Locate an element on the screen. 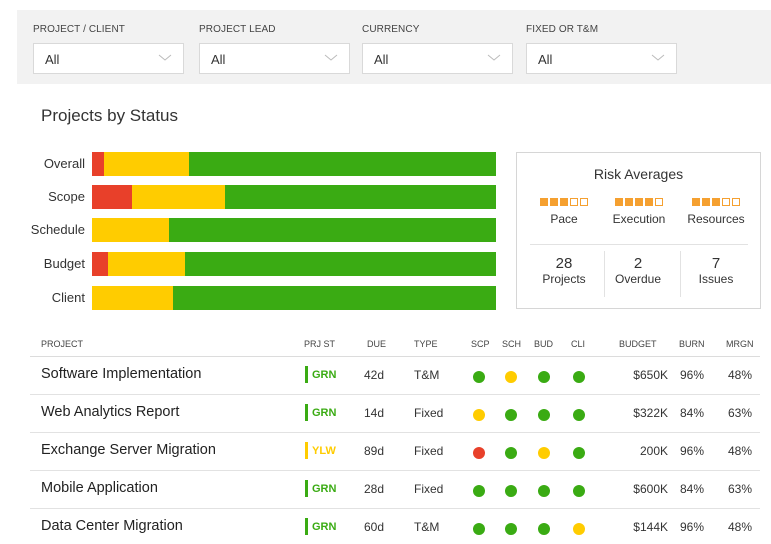 The width and height of the screenshot is (771, 544). risk-label: Execution is located at coordinates (639, 219).